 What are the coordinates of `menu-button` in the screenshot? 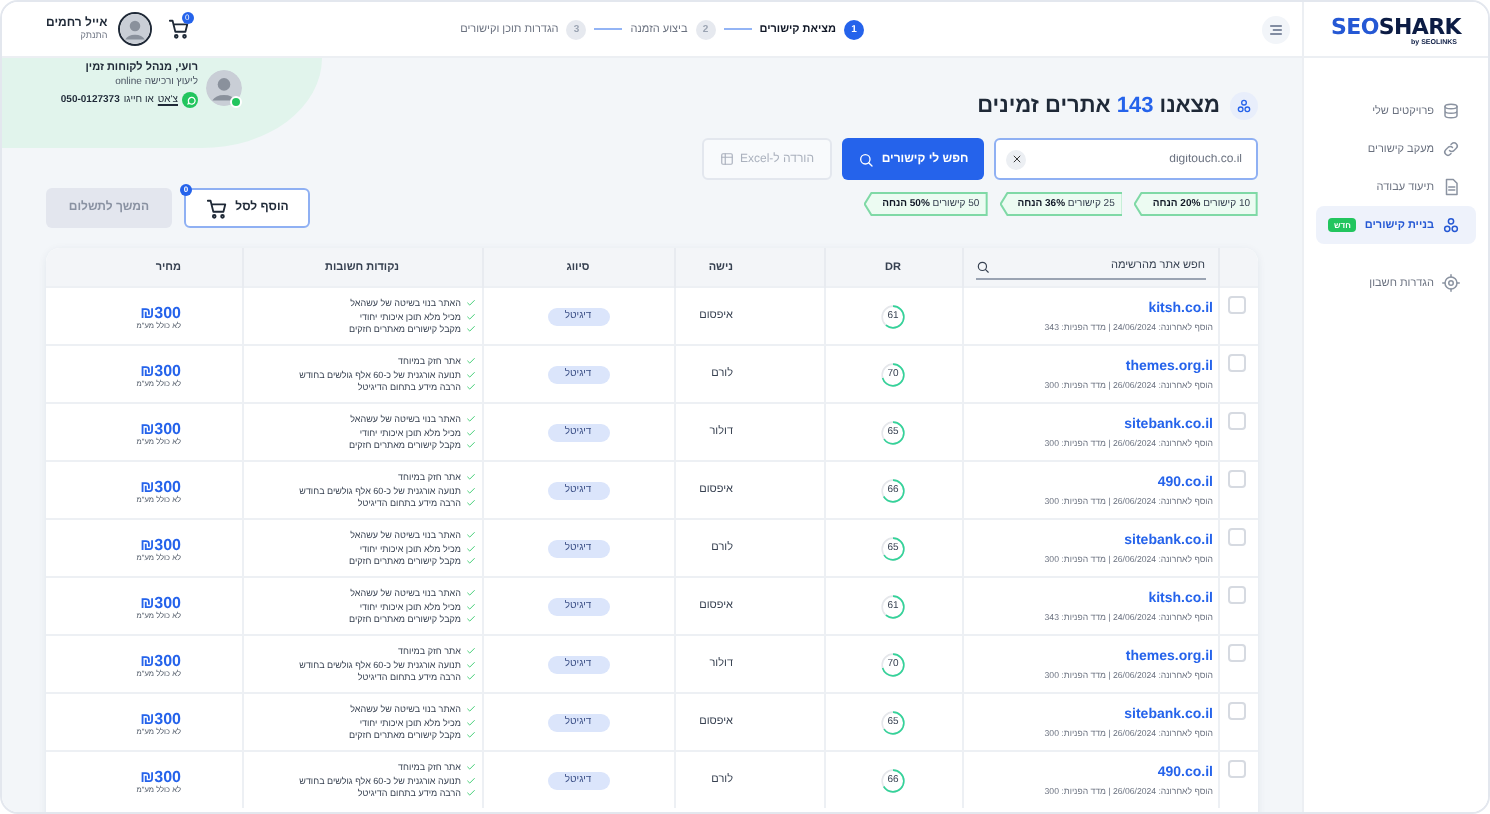 It's located at (1276, 29).